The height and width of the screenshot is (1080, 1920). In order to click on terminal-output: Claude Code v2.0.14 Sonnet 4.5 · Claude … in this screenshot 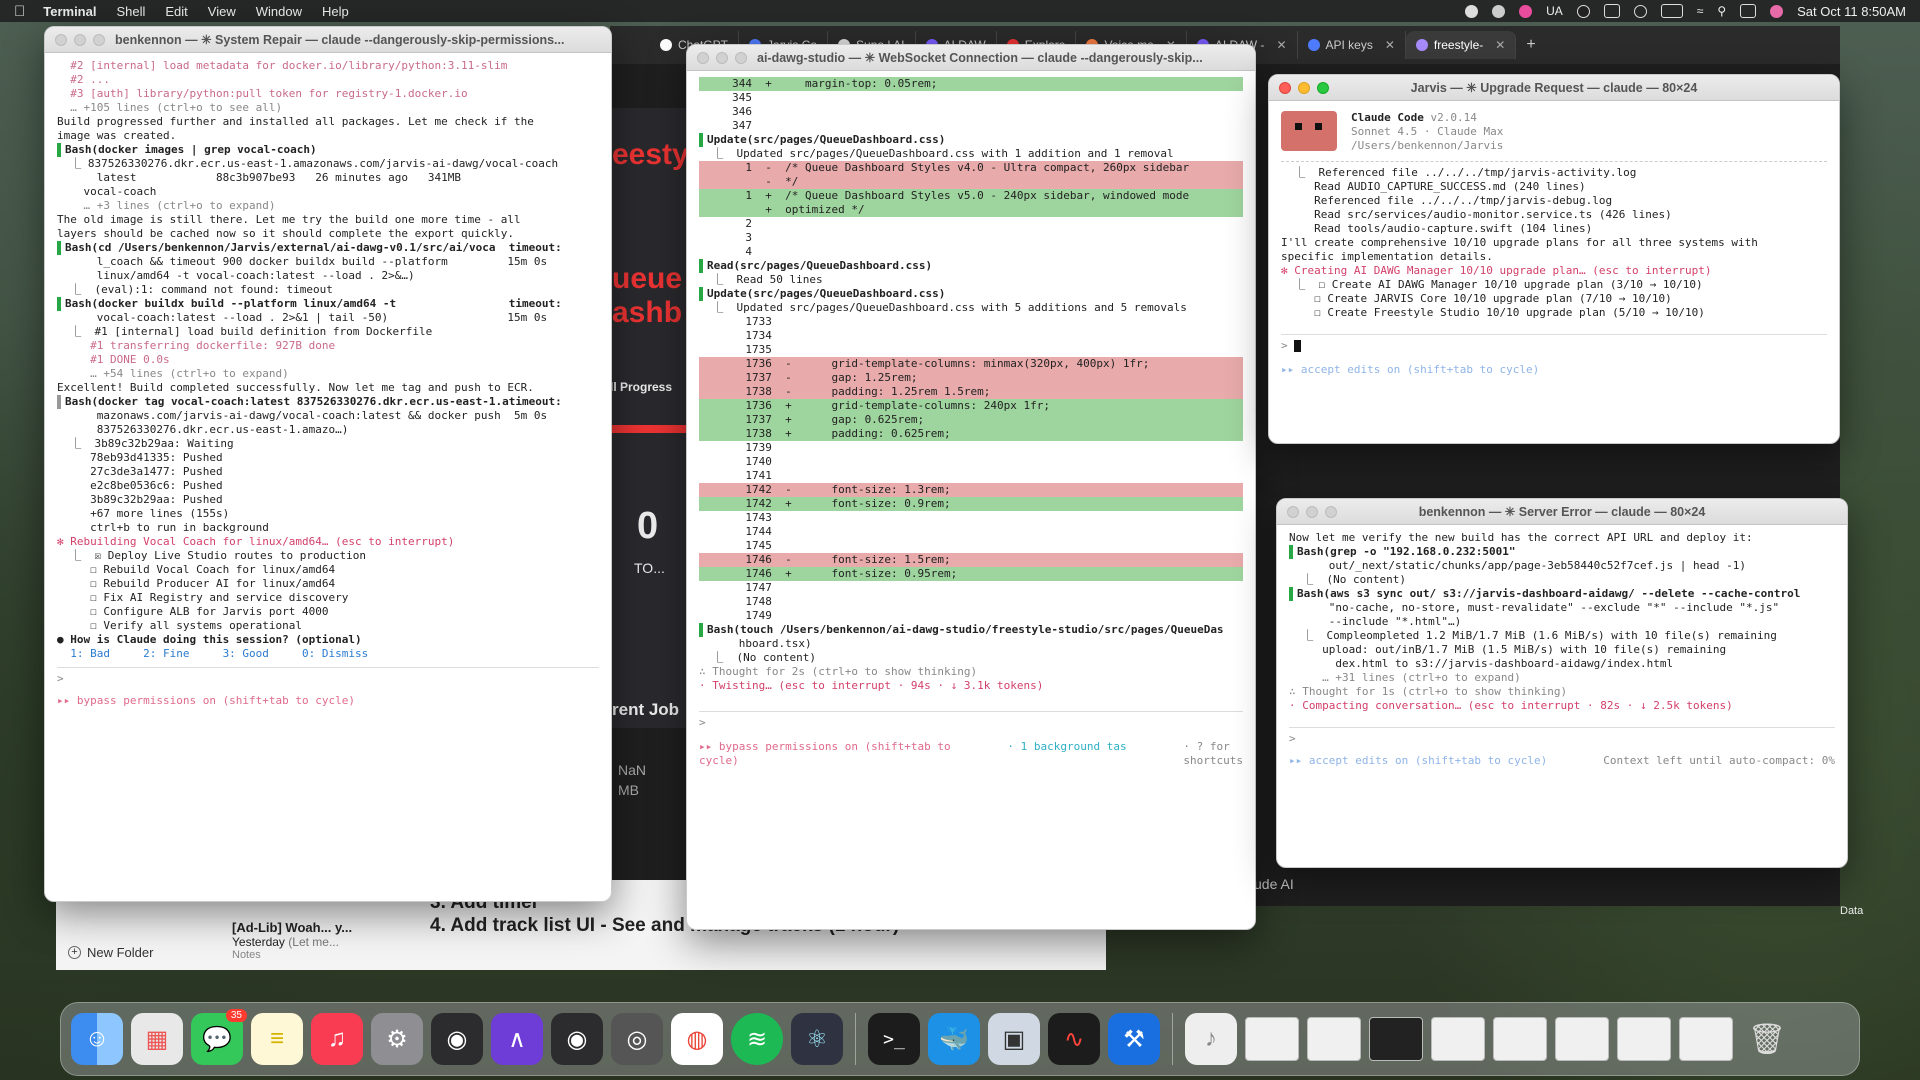, I will do `click(1554, 242)`.